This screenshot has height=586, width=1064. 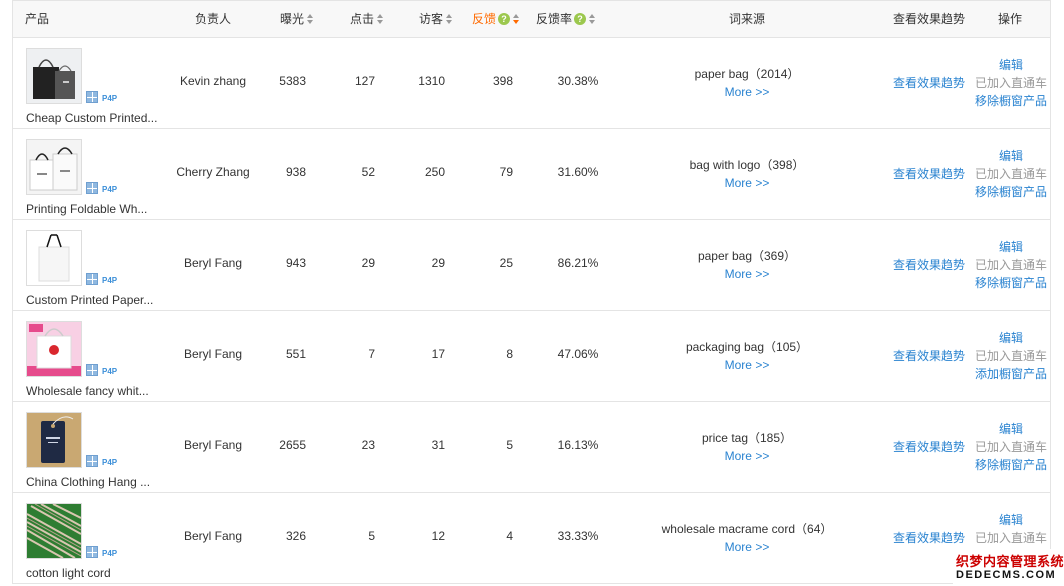 I want to click on visitors-value: 17, so click(x=438, y=354).